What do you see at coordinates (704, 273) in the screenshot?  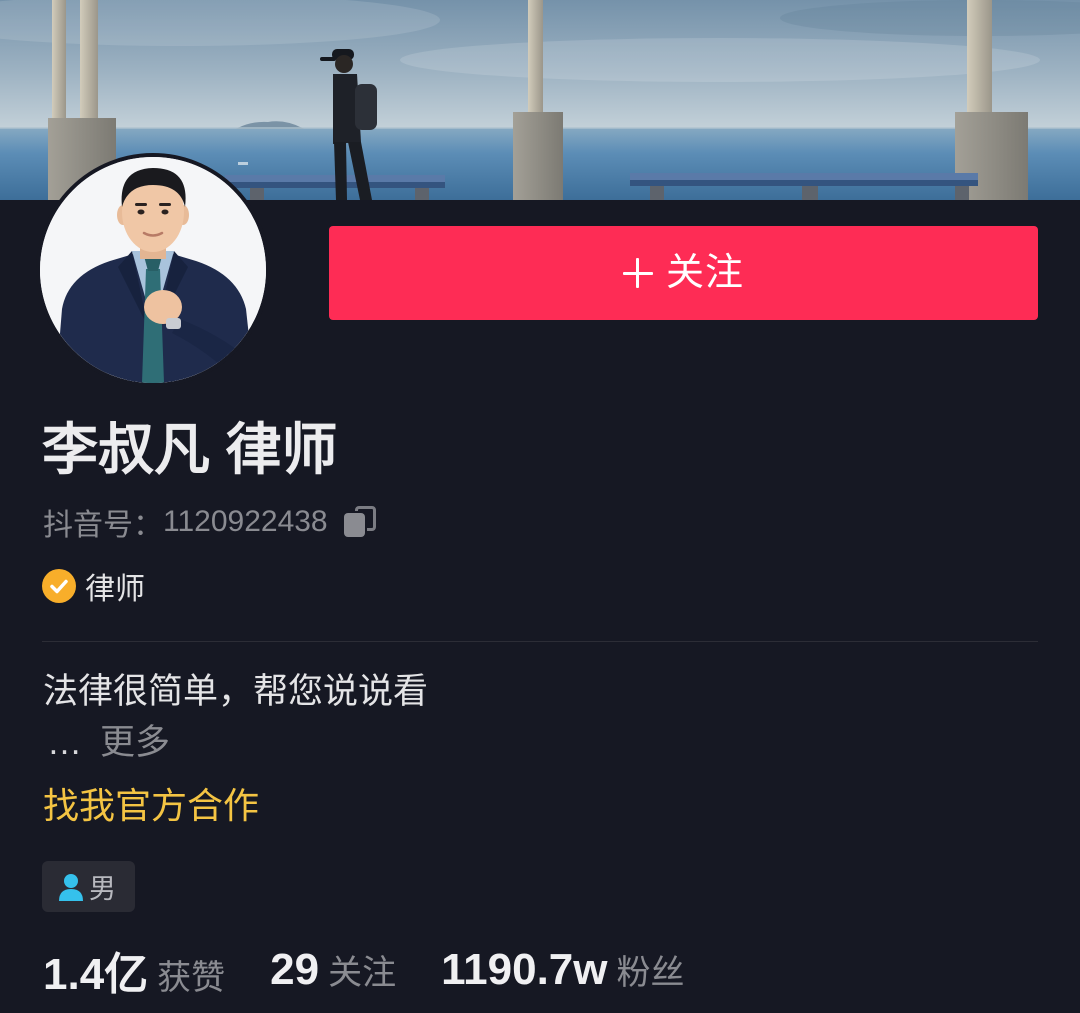 I see `follow-label: 关注` at bounding box center [704, 273].